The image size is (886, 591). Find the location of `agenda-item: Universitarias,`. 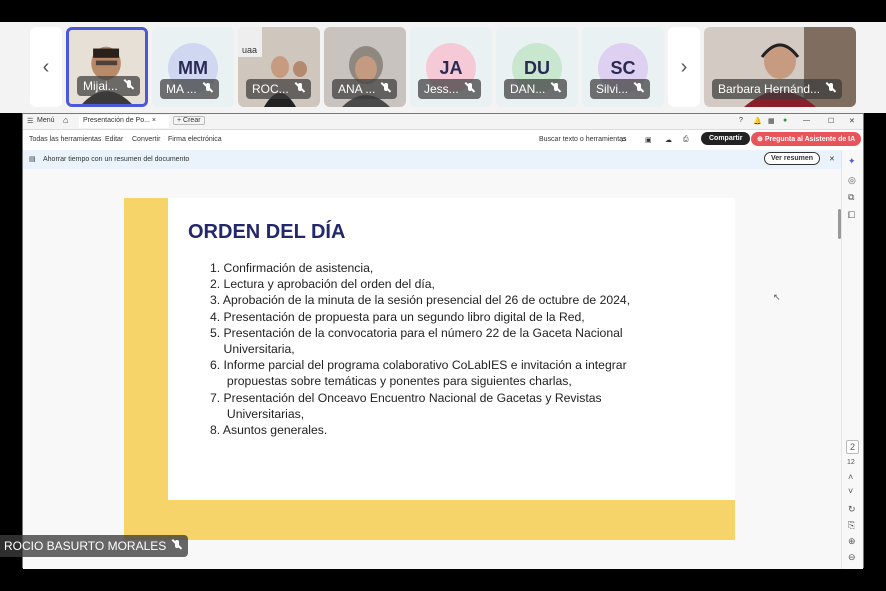

agenda-item: Universitarias, is located at coordinates (257, 413).